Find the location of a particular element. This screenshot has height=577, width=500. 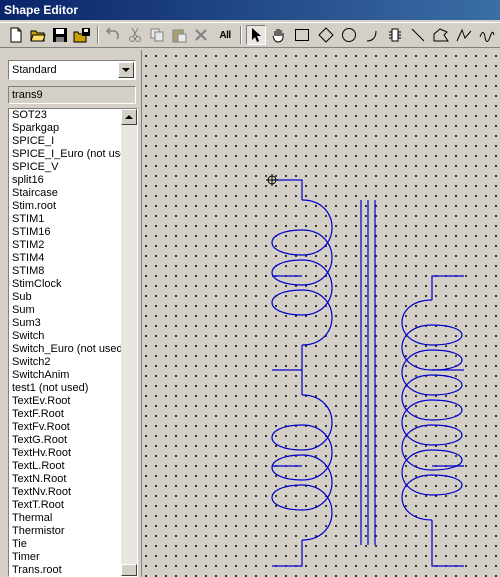

library-dropdown: Standard is located at coordinates (72, 70).